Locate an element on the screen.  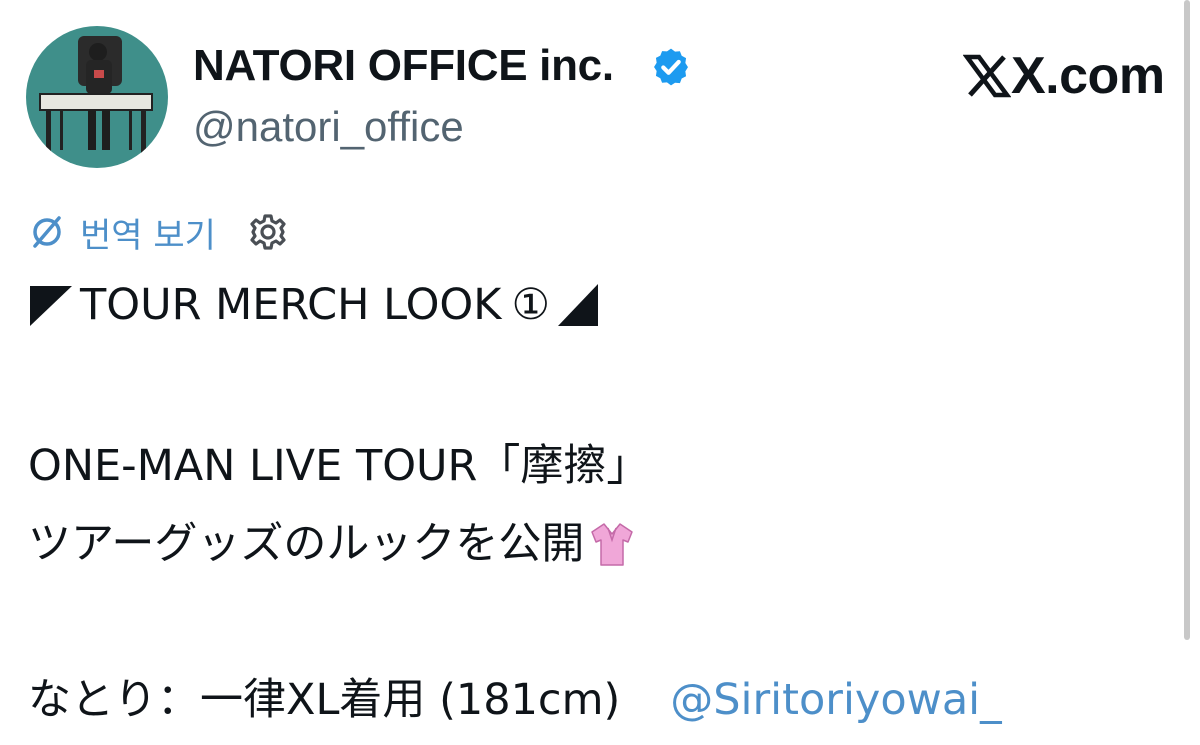
goods-text: ツアーグッズのルックを公開 is located at coordinates (306, 544).